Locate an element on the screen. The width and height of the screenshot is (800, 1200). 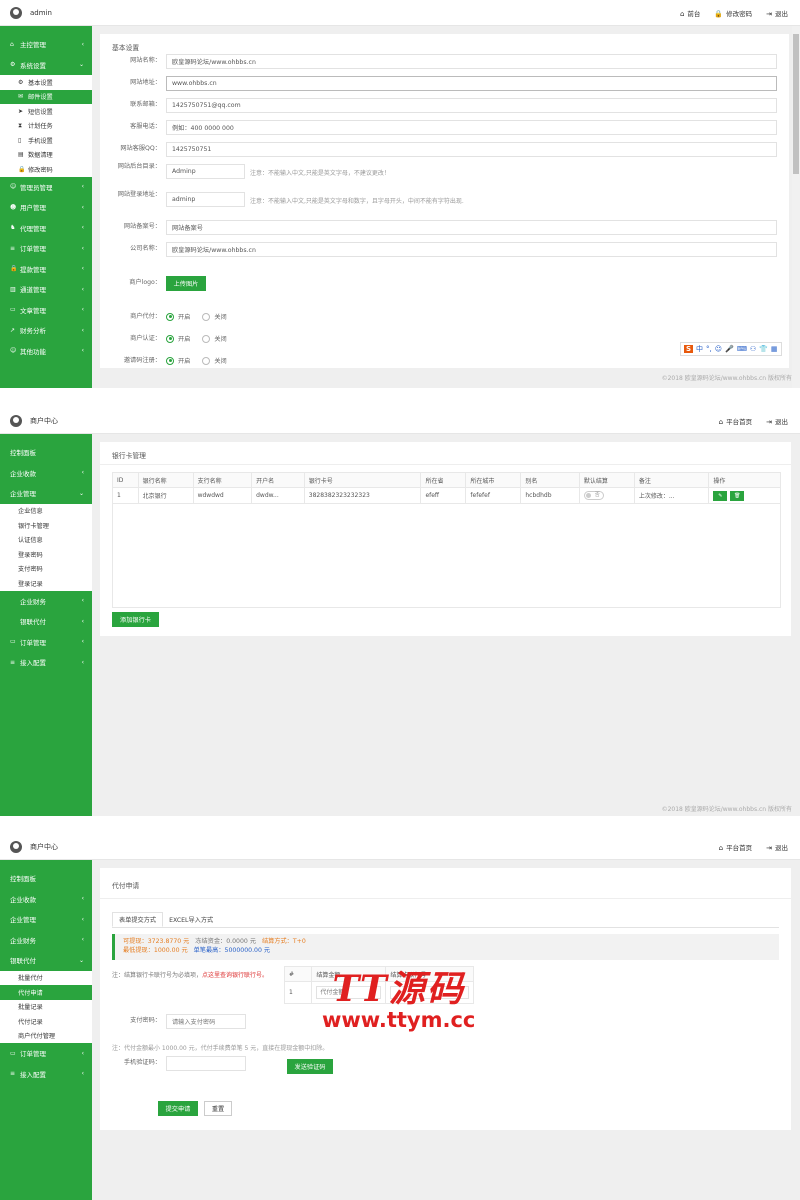
edit-icon: ✎ is located at coordinates (720, 495).